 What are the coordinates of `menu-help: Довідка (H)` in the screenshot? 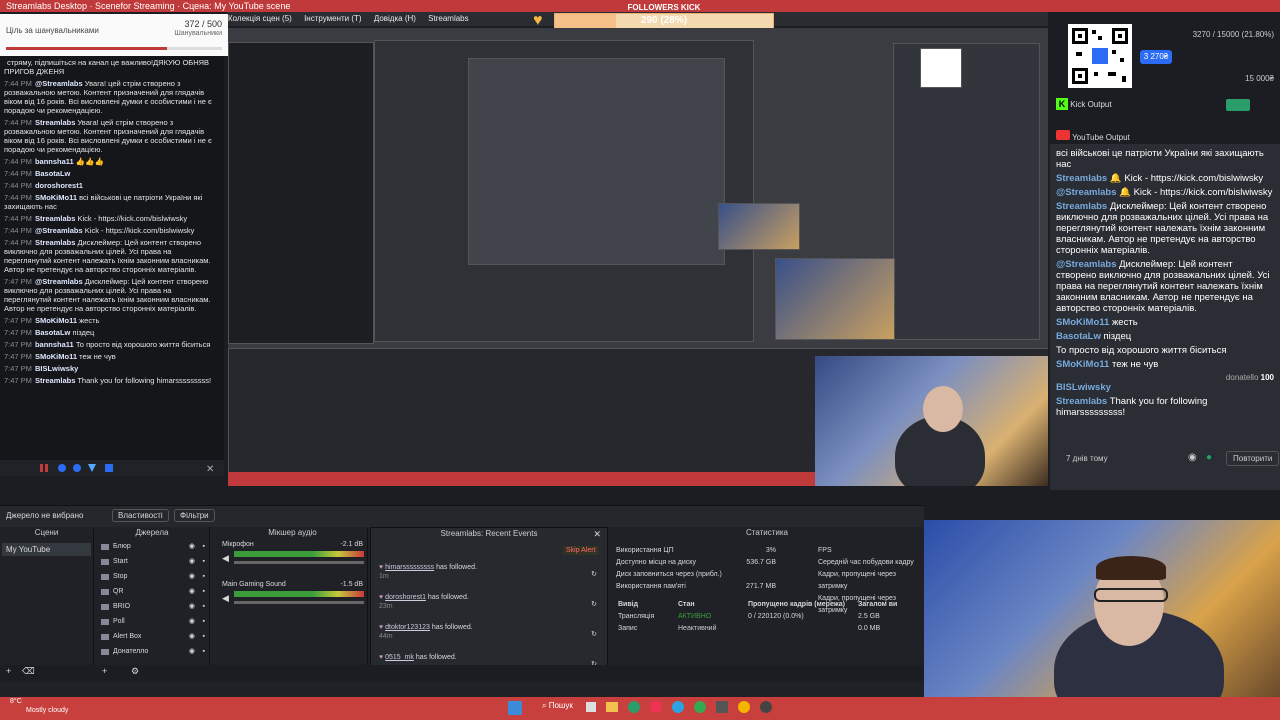 It's located at (395, 18).